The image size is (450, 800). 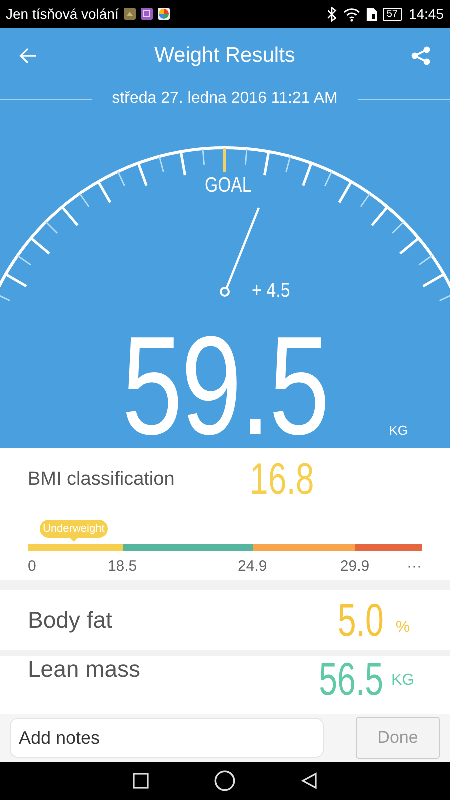 What do you see at coordinates (225, 781) in the screenshot?
I see `home-button` at bounding box center [225, 781].